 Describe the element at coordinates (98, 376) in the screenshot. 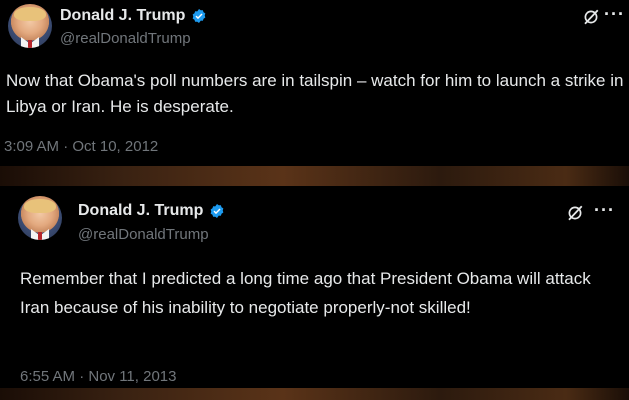

I see `timestamp: 6:55 AM · Nov 11, 2013` at that location.